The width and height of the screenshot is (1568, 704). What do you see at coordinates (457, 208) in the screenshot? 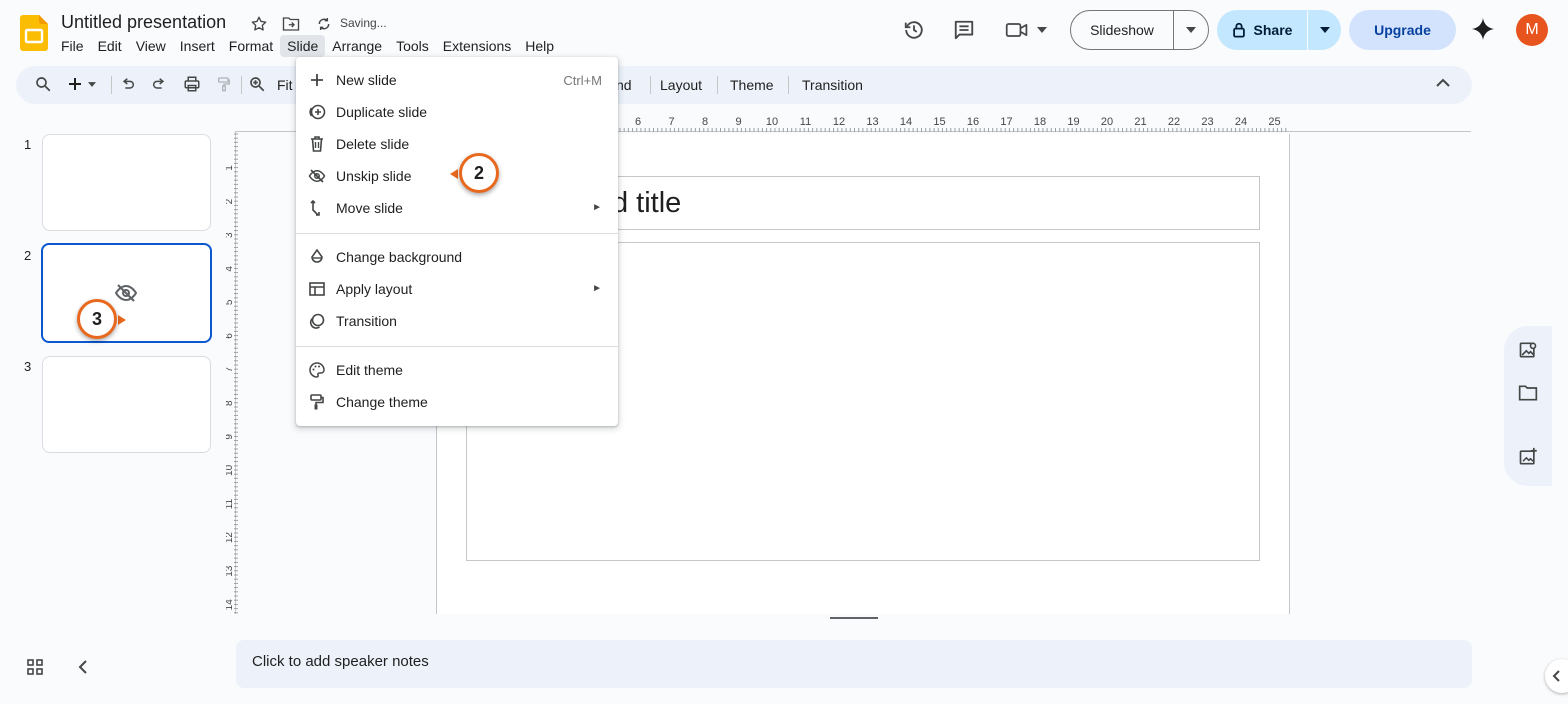
I see `menuitem-move-slide: Move slide ►` at bounding box center [457, 208].